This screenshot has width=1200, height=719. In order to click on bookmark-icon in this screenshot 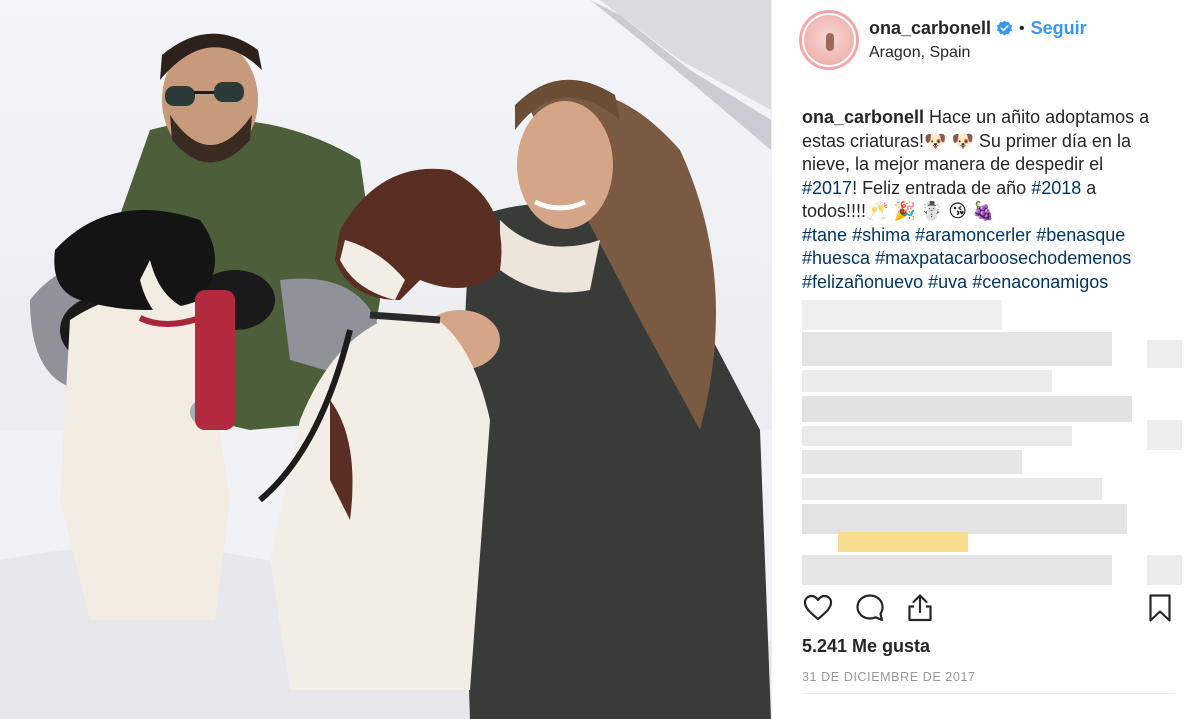, I will do `click(1160, 608)`.